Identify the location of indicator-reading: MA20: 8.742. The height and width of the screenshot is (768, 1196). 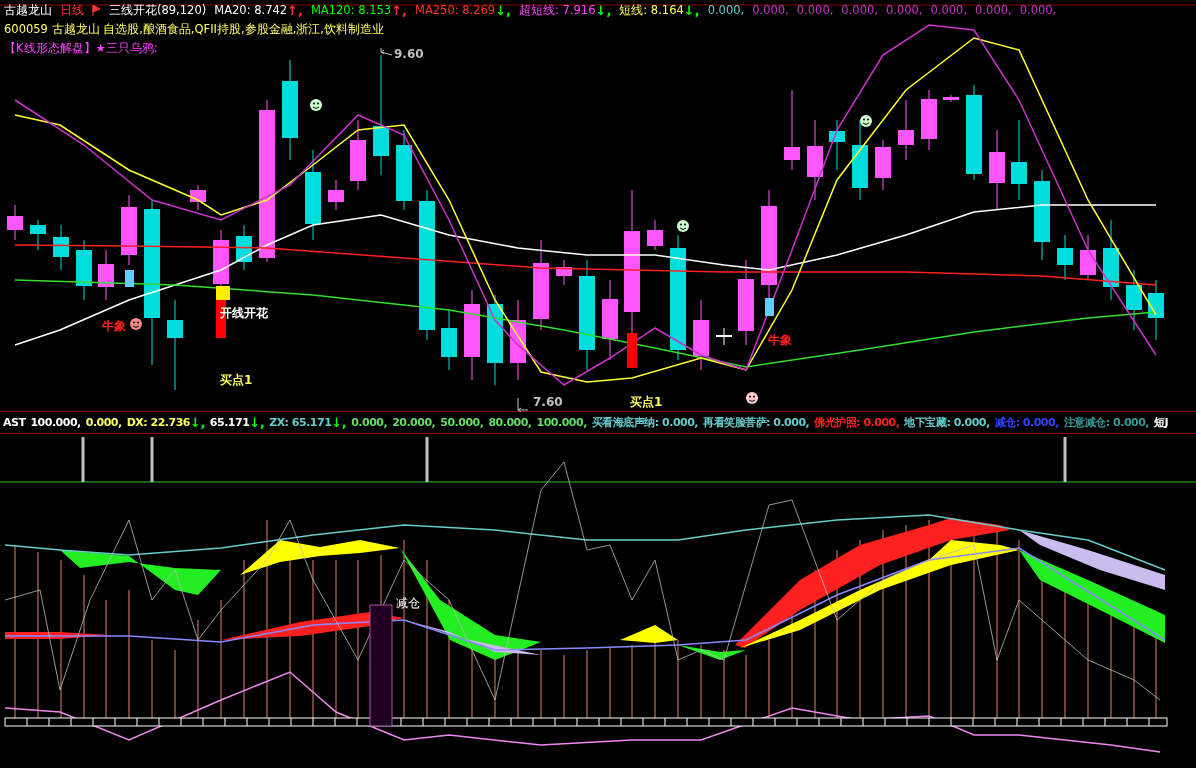
(251, 10).